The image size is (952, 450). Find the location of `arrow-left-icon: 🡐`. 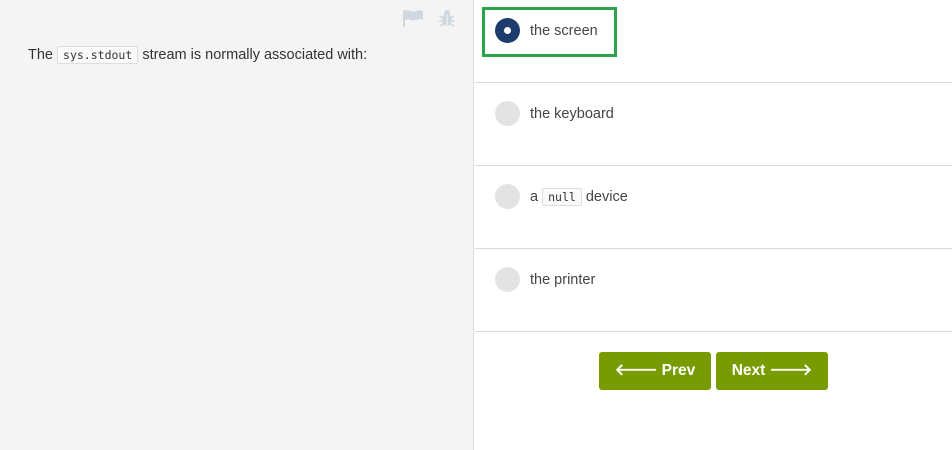

arrow-left-icon: 🡐 is located at coordinates (636, 370).